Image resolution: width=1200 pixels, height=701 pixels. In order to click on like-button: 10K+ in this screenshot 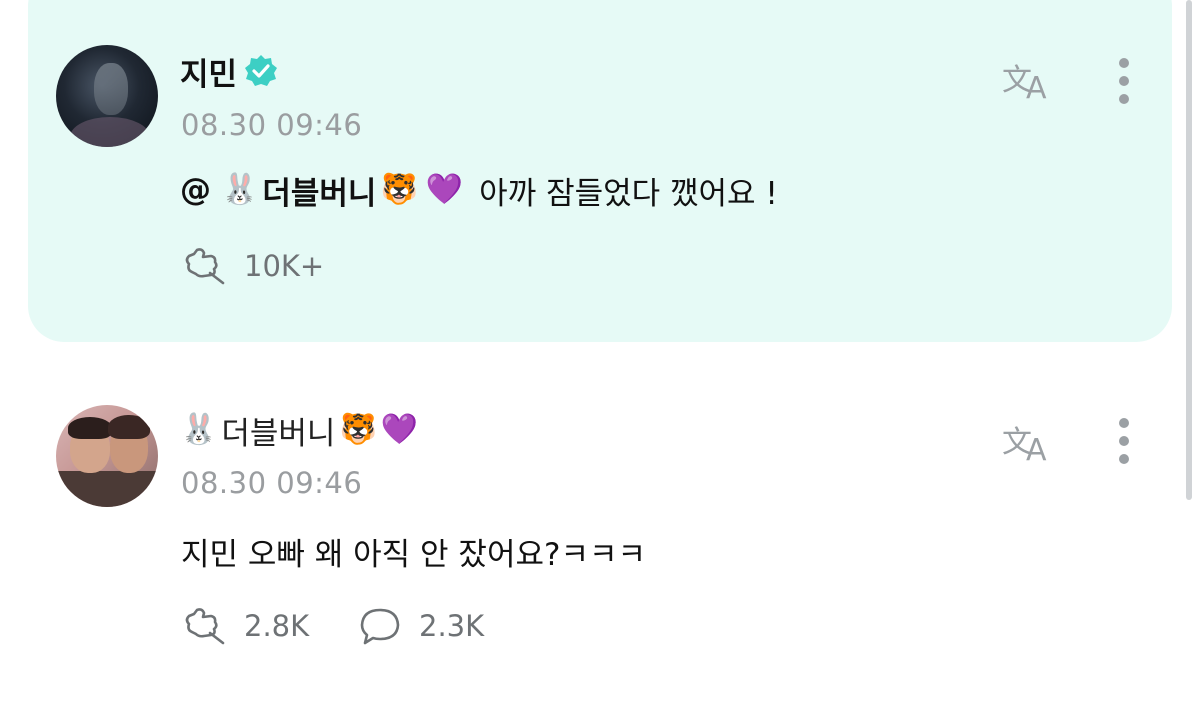, I will do `click(252, 266)`.